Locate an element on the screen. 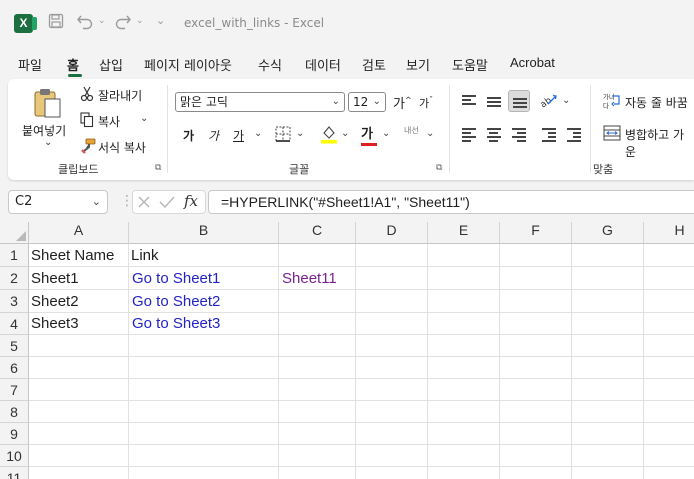 The height and width of the screenshot is (479, 694). tab-help: 도움말 is located at coordinates (470, 64).